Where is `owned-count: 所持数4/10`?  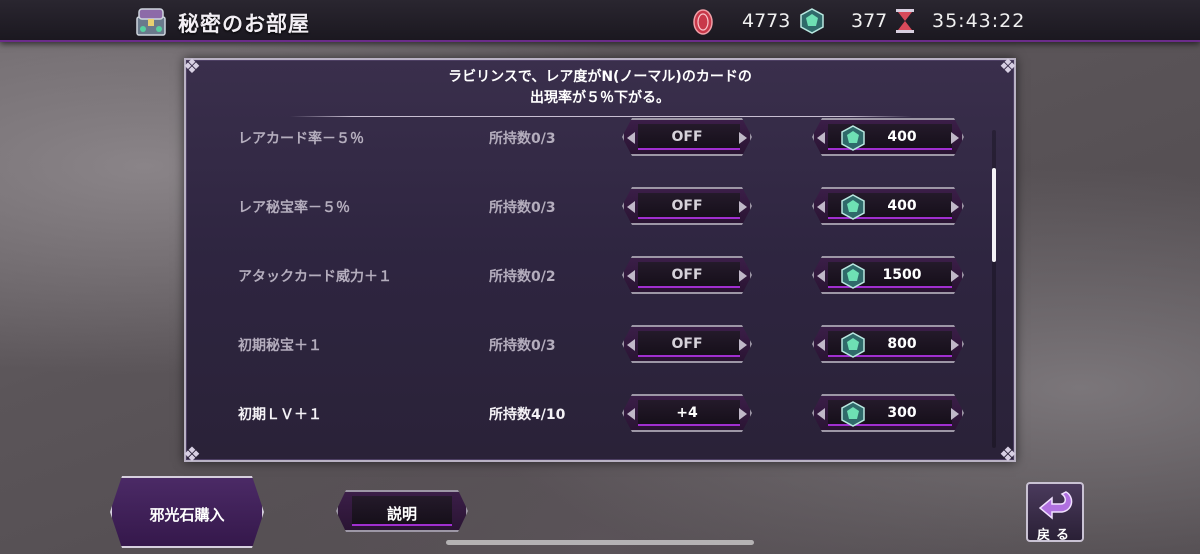 owned-count: 所持数4/10 is located at coordinates (527, 415).